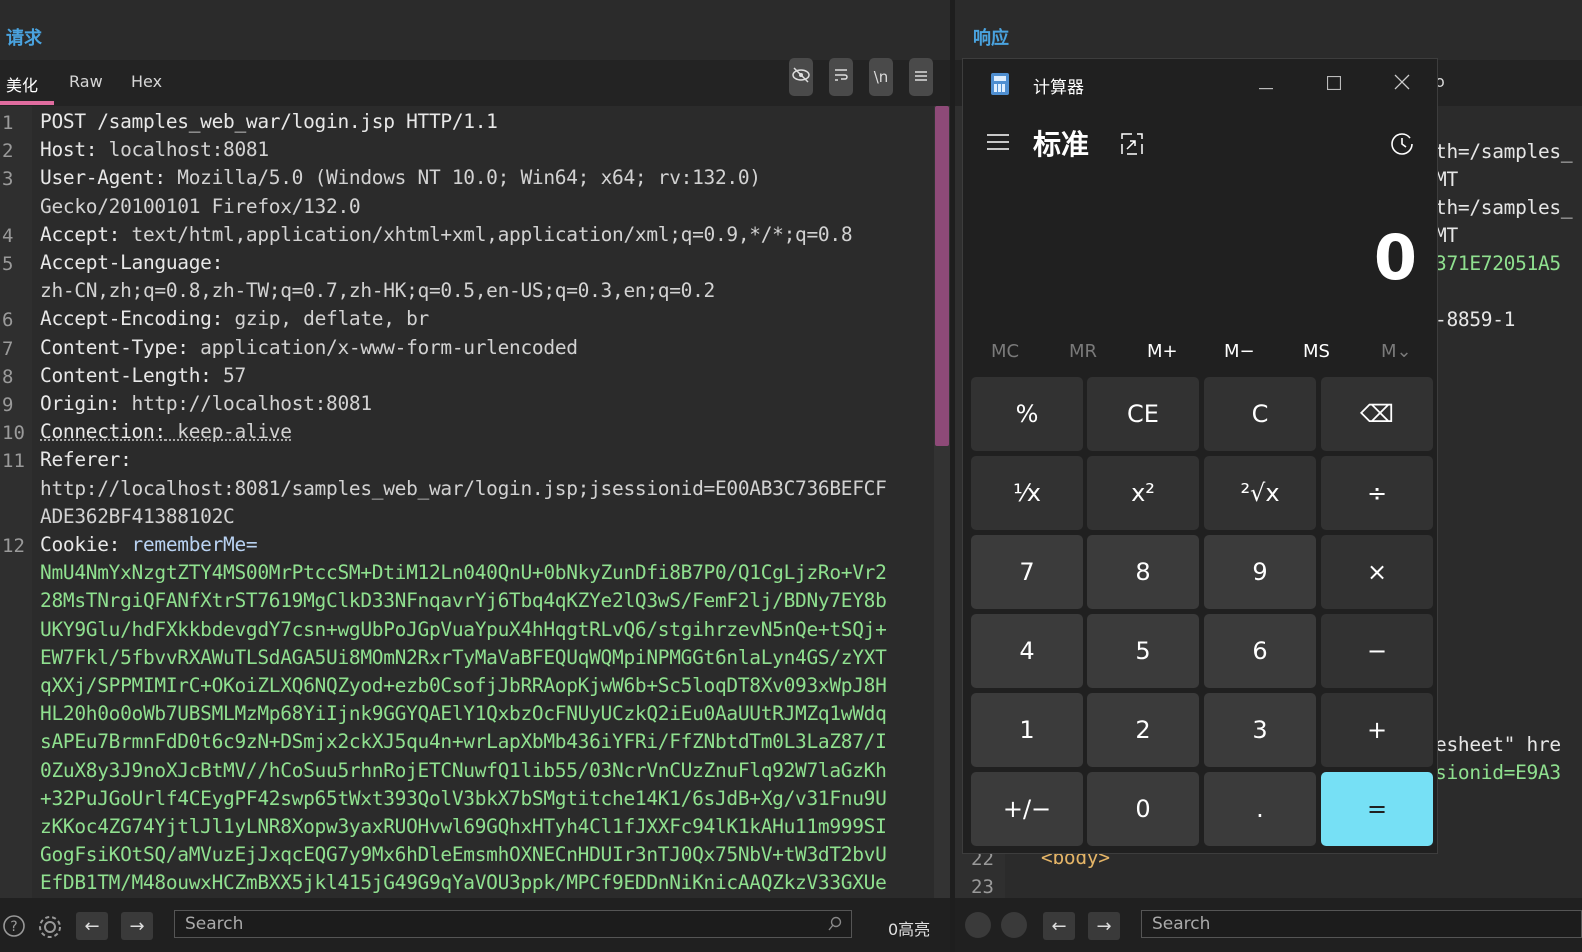 The height and width of the screenshot is (952, 1582). What do you see at coordinates (1316, 351) in the screenshot?
I see `memory-store-button: MS` at bounding box center [1316, 351].